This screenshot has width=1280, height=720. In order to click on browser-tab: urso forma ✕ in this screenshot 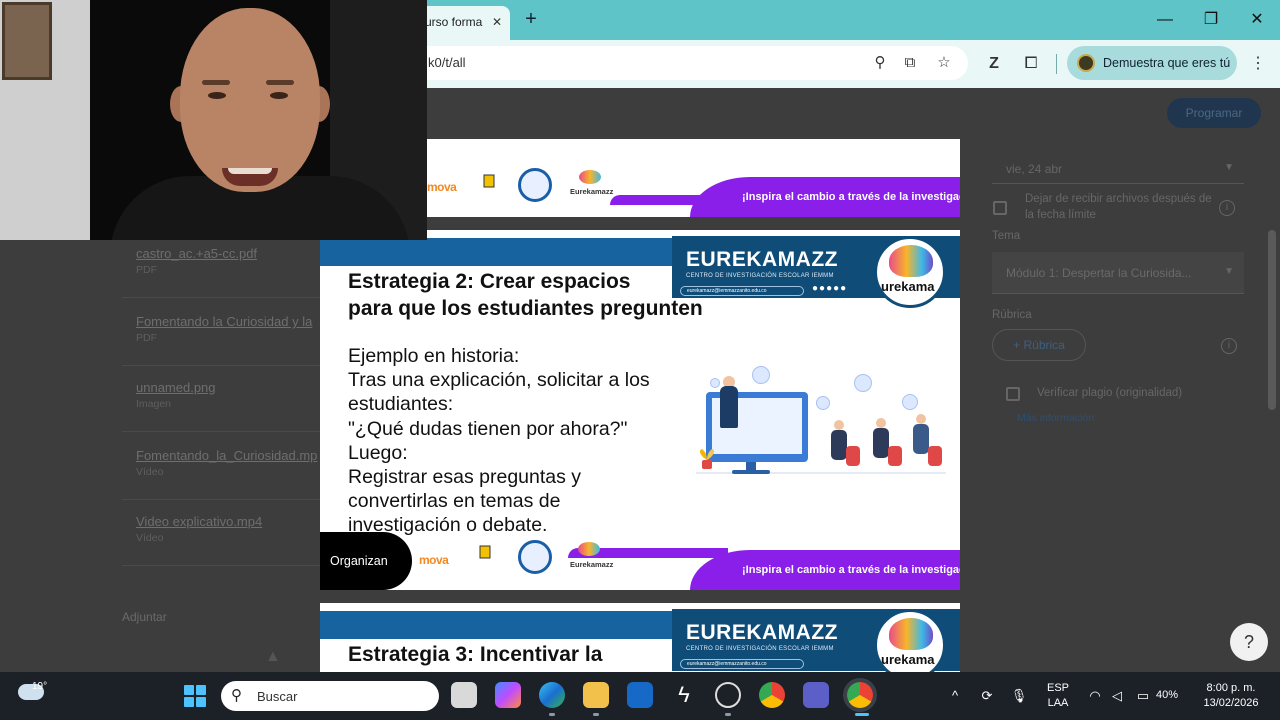, I will do `click(462, 23)`.